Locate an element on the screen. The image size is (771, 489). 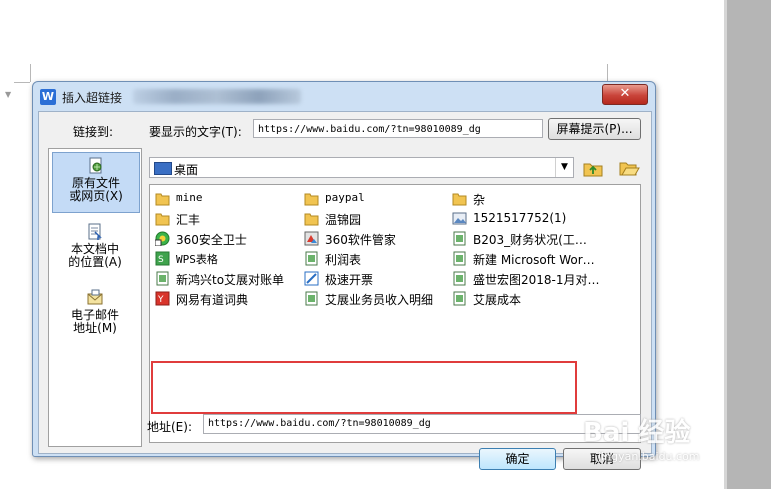
address-input: https://www.baidu.com/?tn=98010089_dg is located at coordinates (422, 424).